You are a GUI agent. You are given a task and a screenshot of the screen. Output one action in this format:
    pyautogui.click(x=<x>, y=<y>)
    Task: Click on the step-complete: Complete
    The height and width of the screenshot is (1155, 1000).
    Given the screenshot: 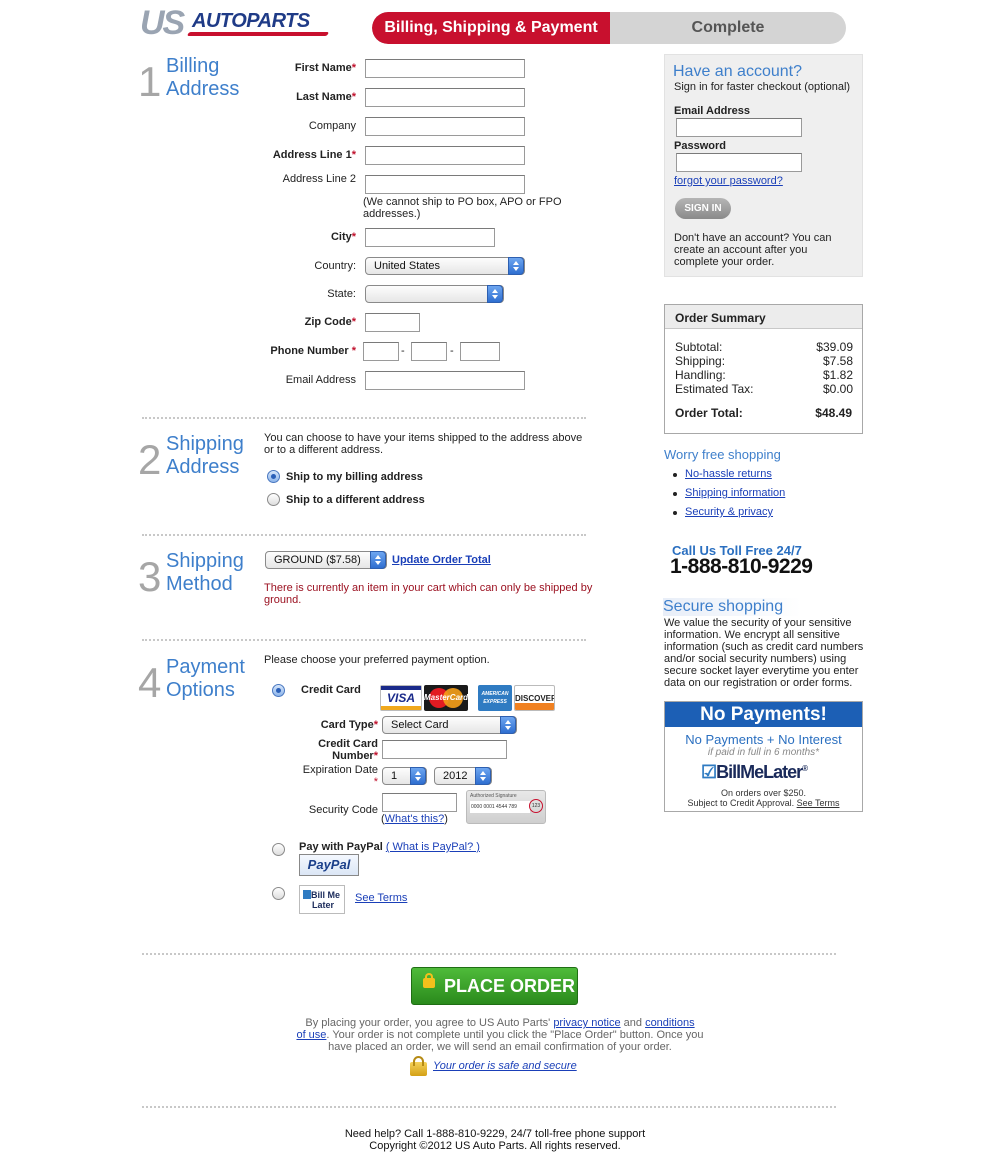 What is the action you would take?
    pyautogui.click(x=728, y=27)
    